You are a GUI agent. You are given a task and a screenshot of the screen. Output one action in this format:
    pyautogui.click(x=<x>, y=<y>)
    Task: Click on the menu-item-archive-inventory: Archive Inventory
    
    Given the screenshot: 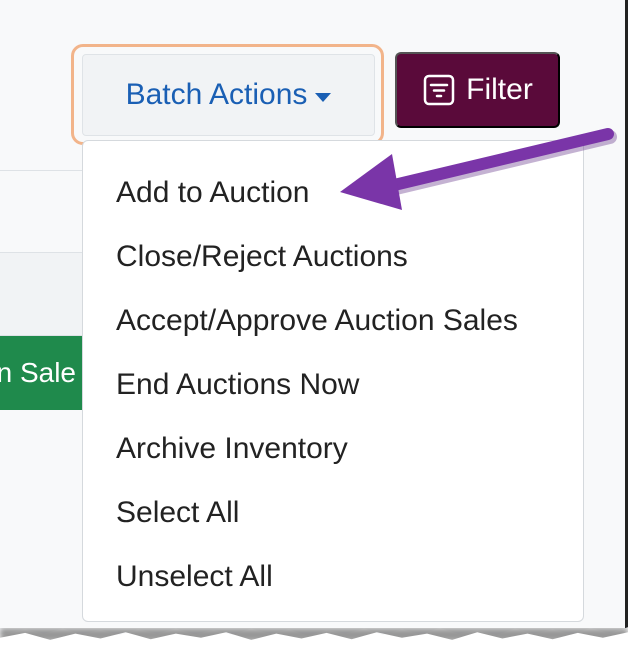 What is the action you would take?
    pyautogui.click(x=333, y=449)
    